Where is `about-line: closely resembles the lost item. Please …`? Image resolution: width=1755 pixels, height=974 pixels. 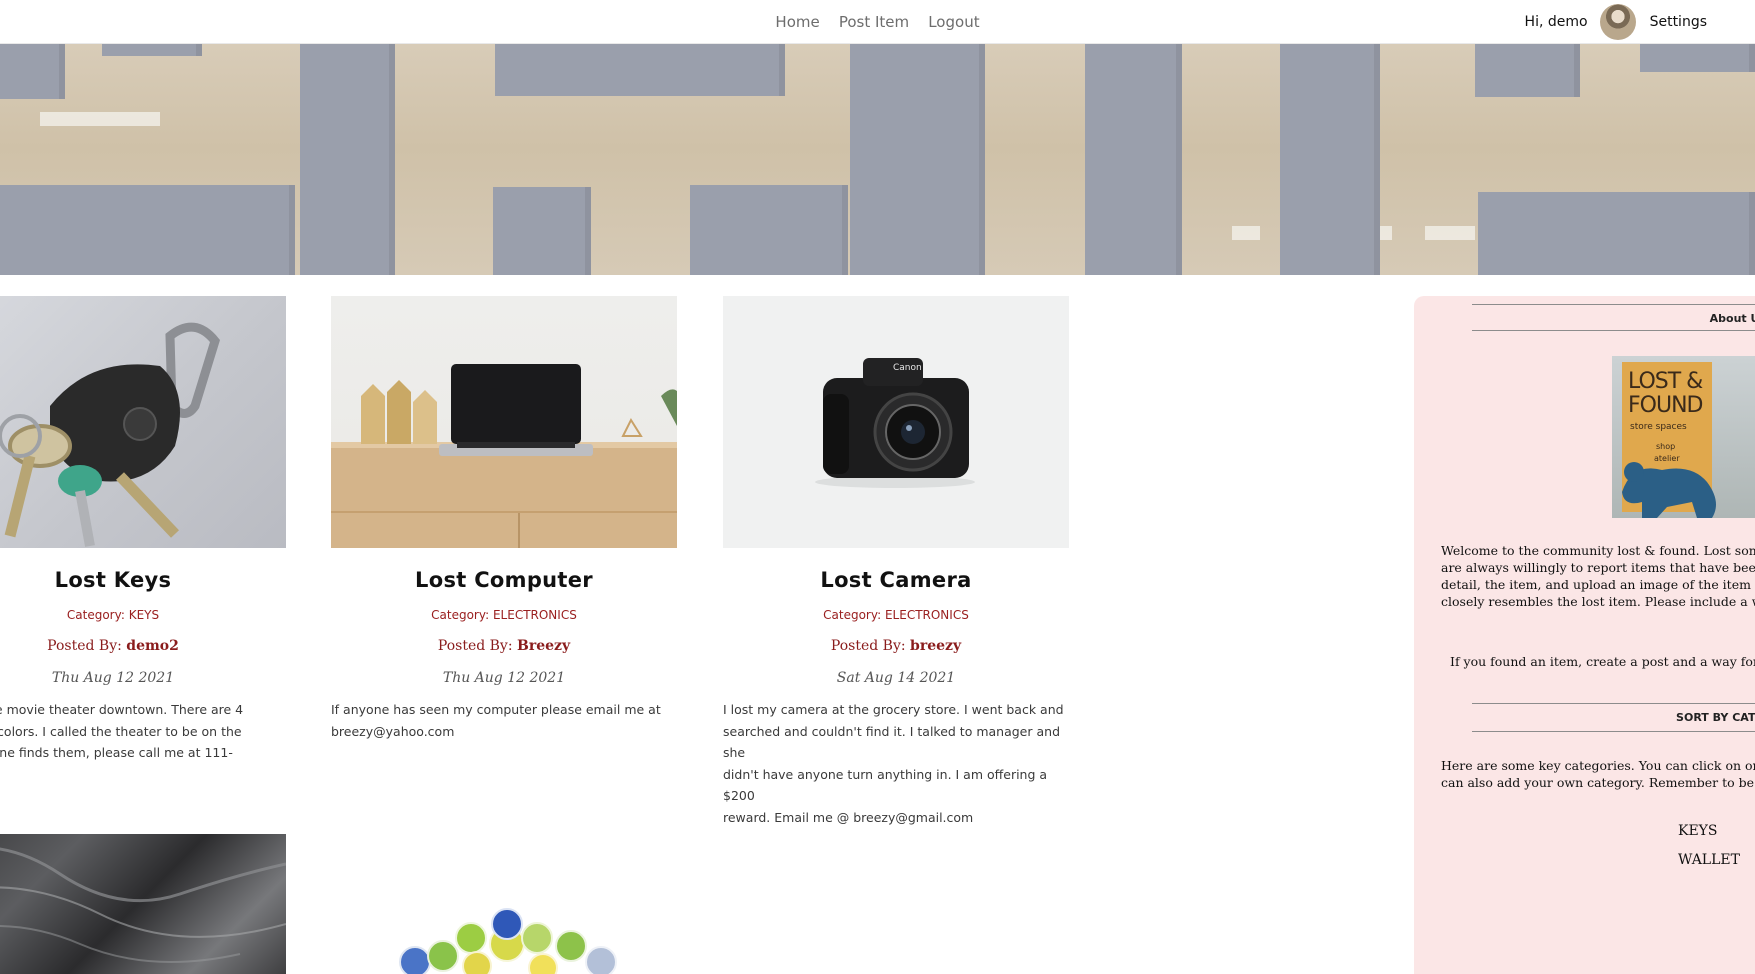 about-line: closely resembles the lost item. Please … is located at coordinates (1598, 601).